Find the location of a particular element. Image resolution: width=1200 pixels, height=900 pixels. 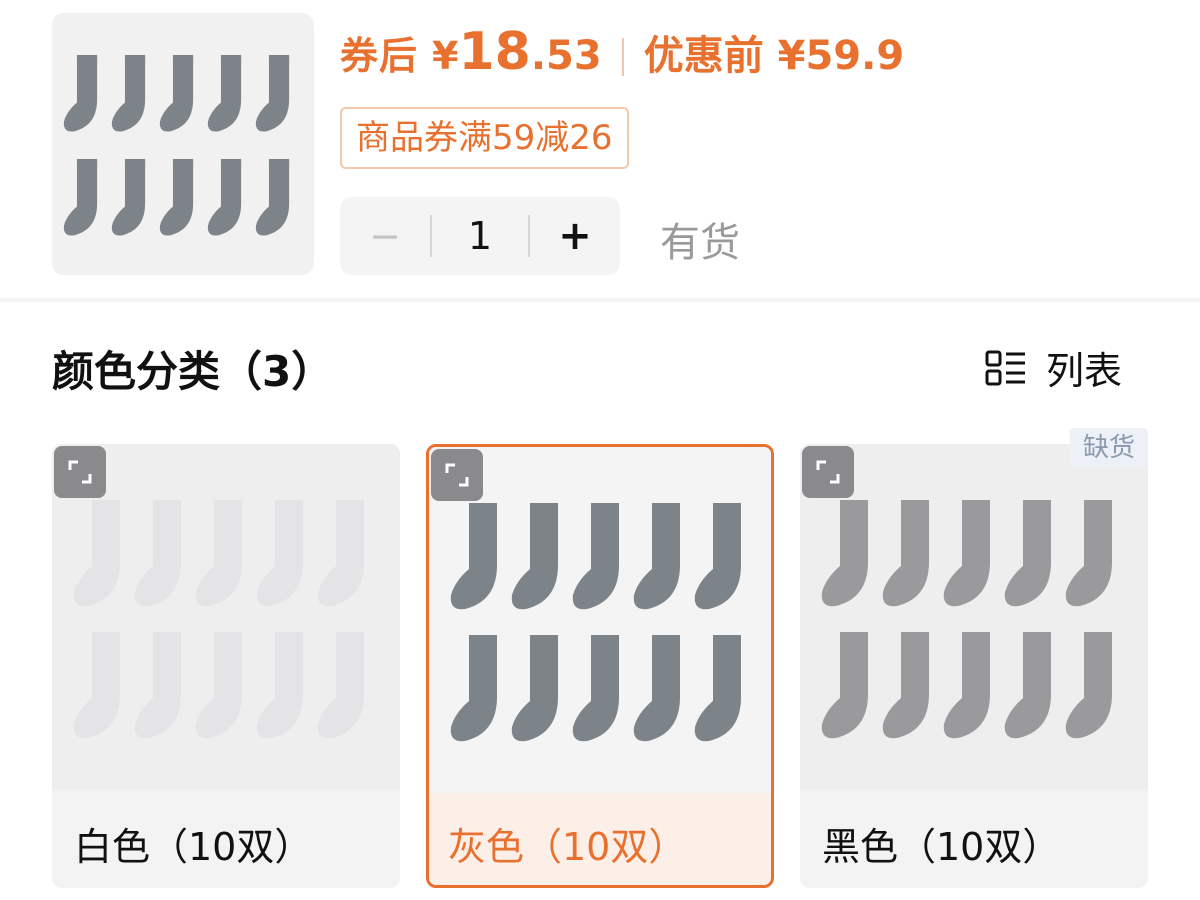

variant-name: 黑色（10双） is located at coordinates (941, 847).